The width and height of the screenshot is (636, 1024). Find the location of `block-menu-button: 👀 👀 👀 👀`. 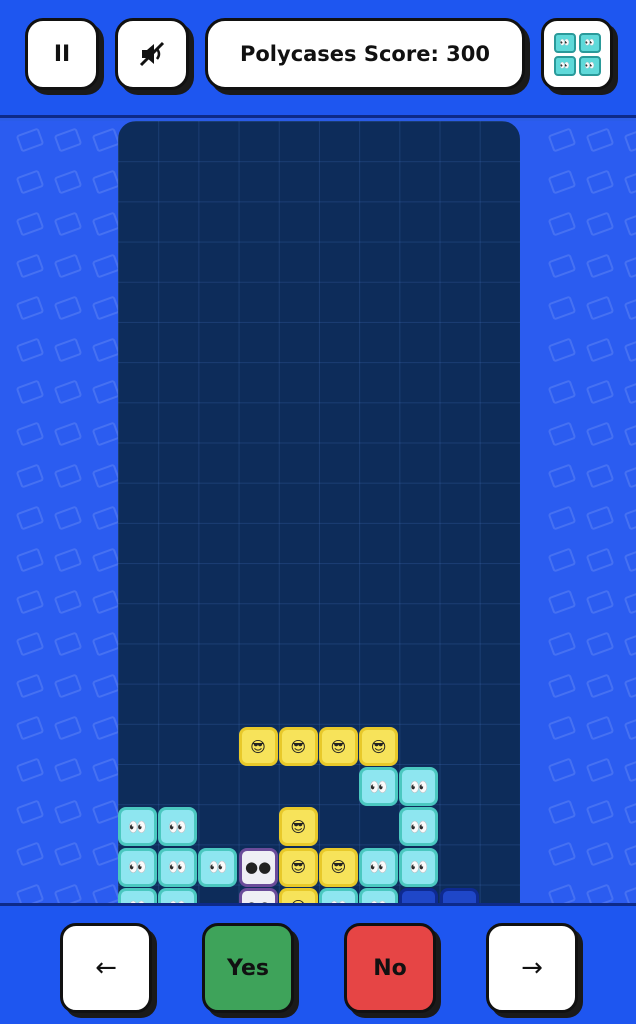

block-menu-button: 👀 👀 👀 👀 is located at coordinates (577, 54).